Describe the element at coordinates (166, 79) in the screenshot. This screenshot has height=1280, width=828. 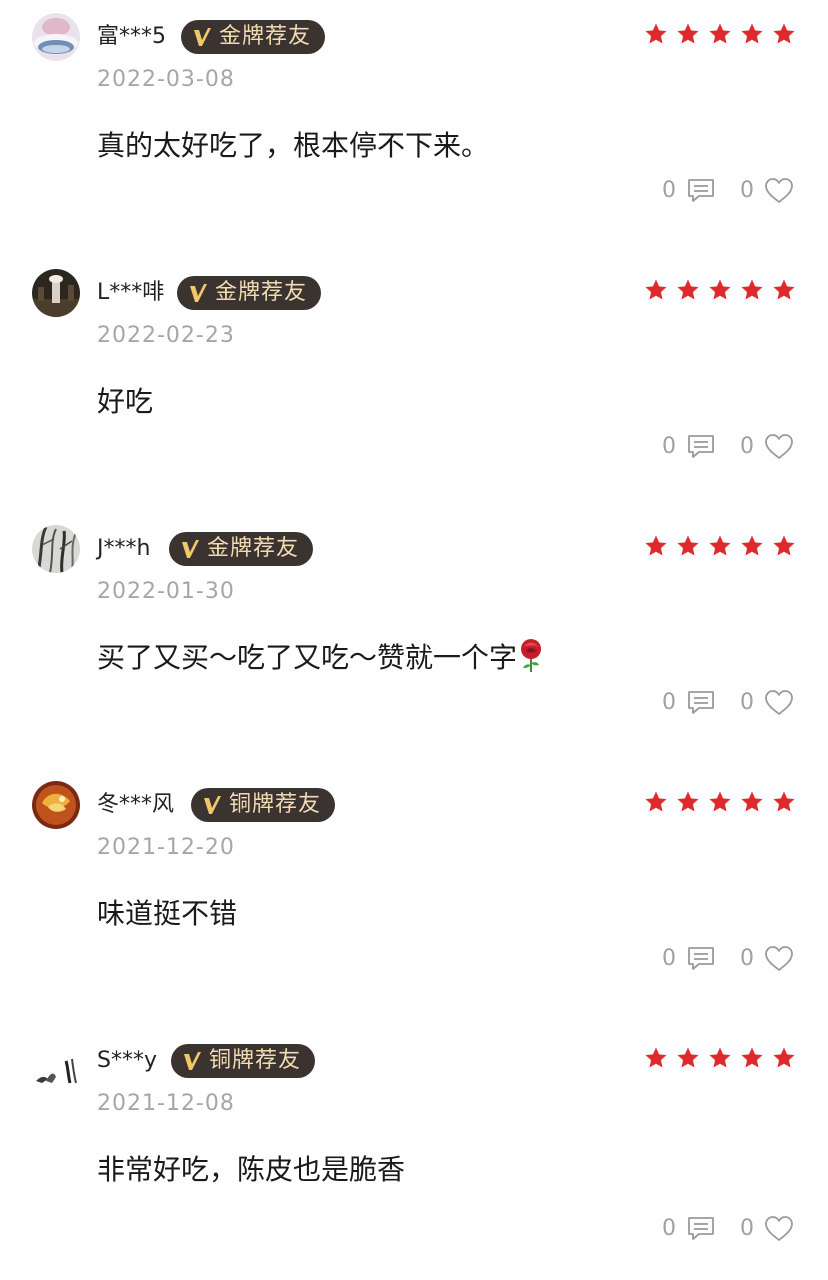
I see `review-date: 2022-03-08` at that location.